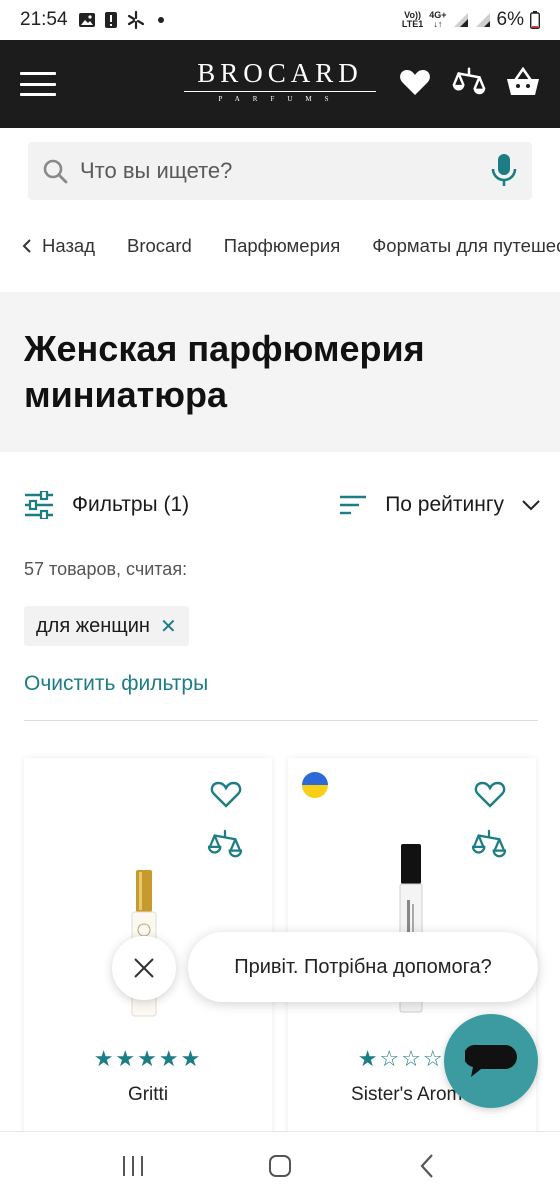  Describe the element at coordinates (438, 19) in the screenshot. I see `network-type: 4G+ ↓↑` at that location.